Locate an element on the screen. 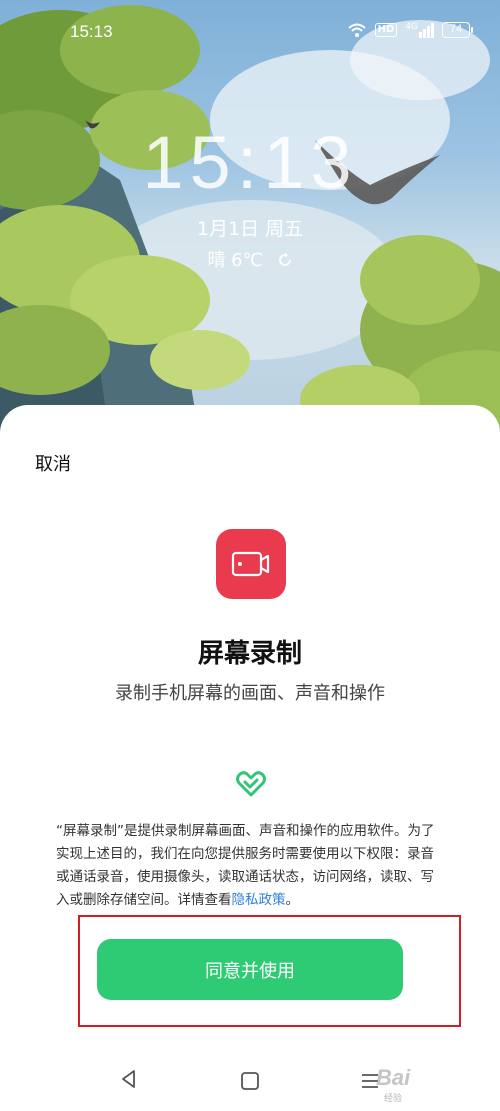 Image resolution: width=500 pixels, height=1111 pixels. watermark-brand: Bai is located at coordinates (393, 1077).